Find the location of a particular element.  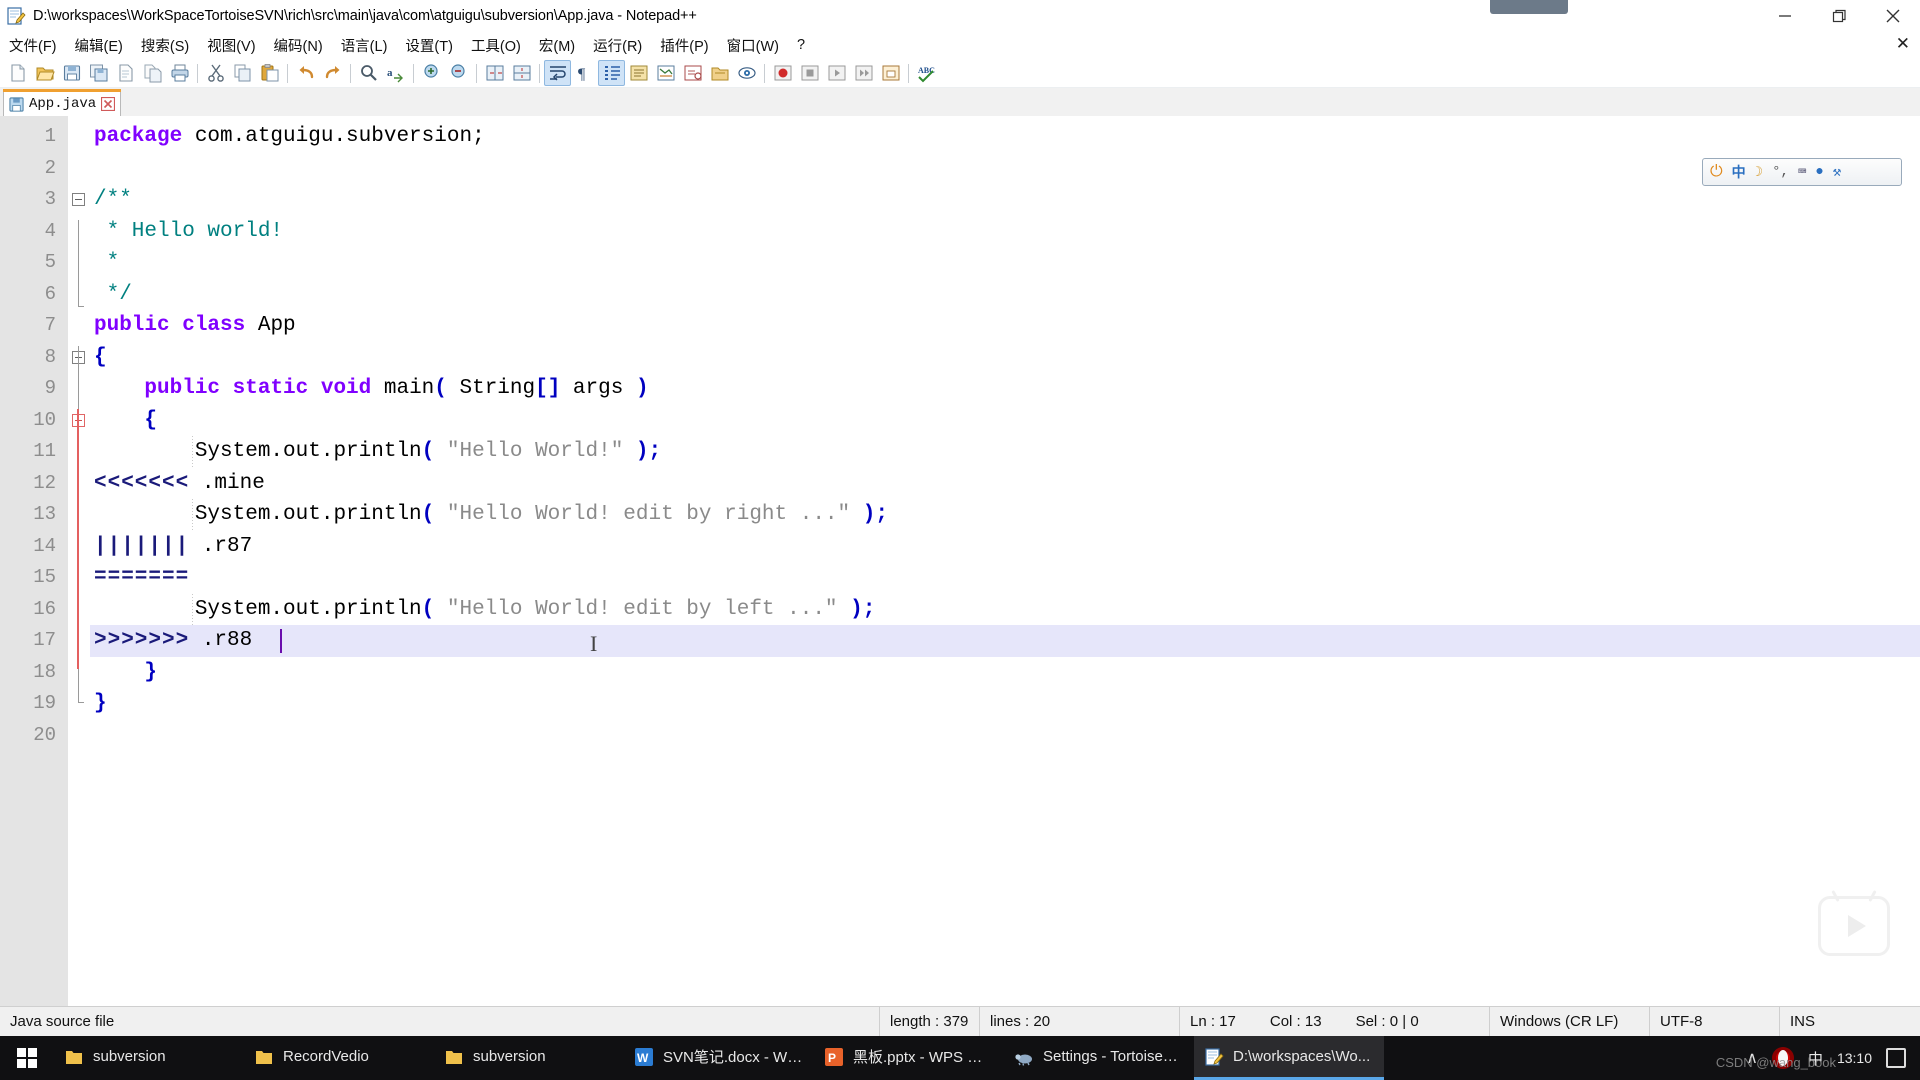

menu-encoding: 编码(N) is located at coordinates (298, 45).